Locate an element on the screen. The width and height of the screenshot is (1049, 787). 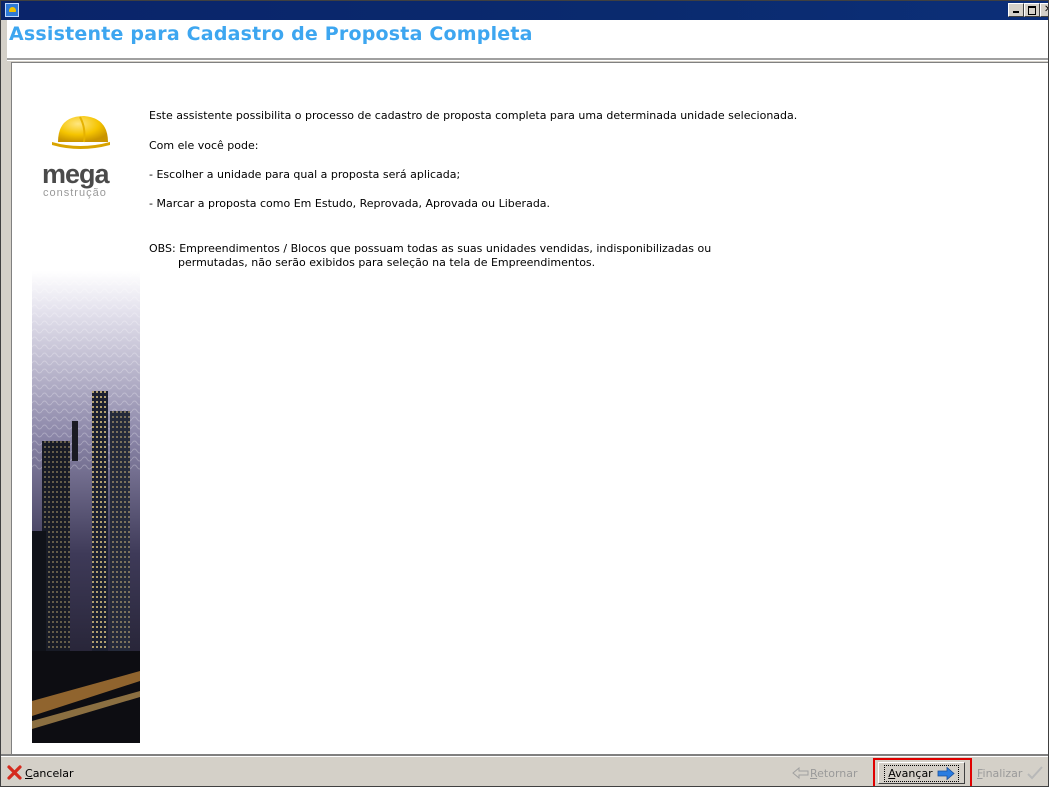
window-controls is located at coordinates (1028, 10).